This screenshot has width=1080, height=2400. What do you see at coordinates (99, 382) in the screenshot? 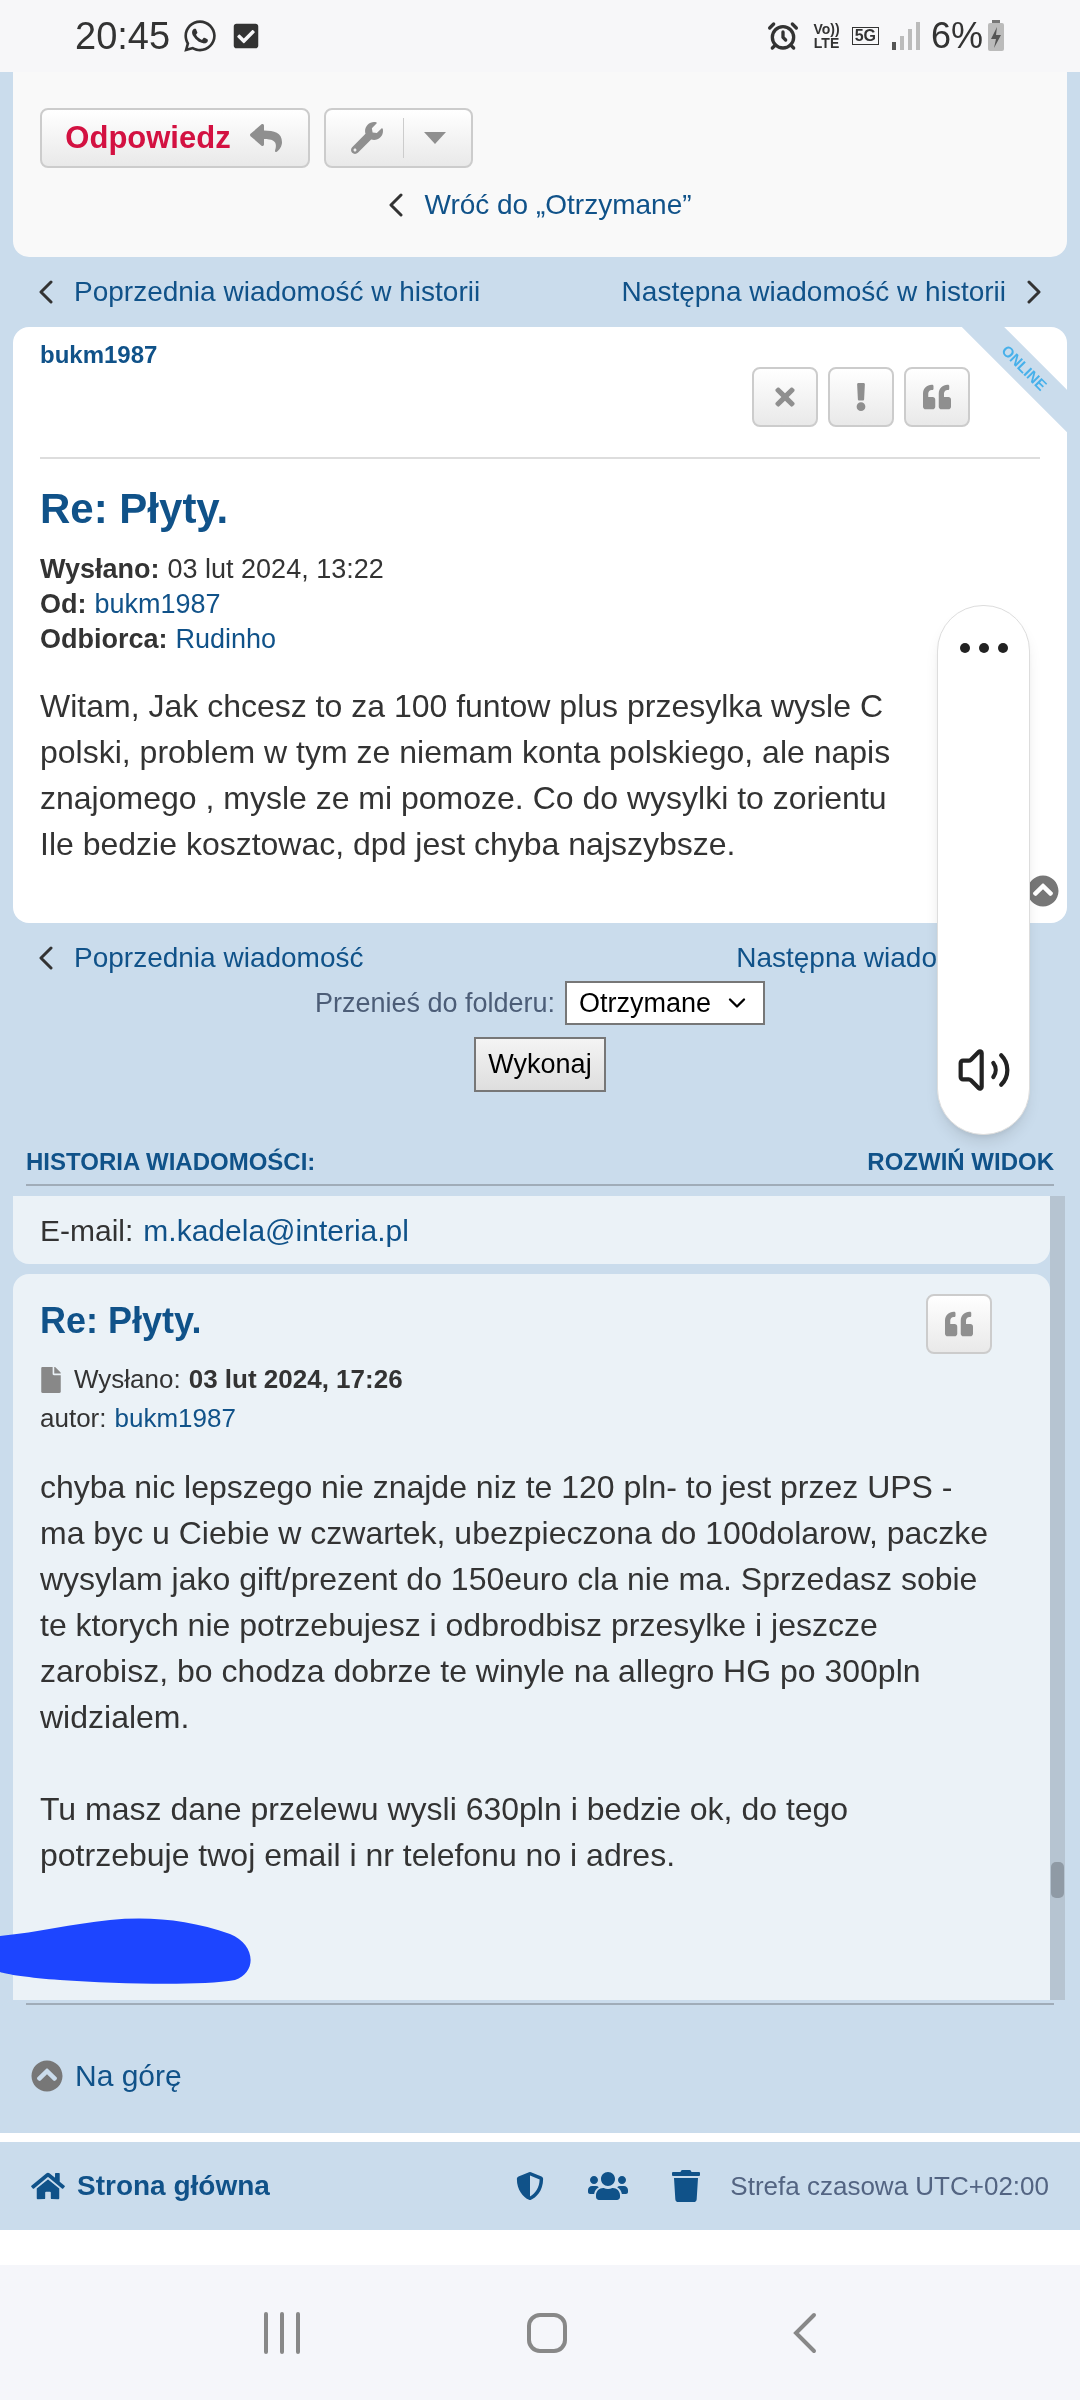
I see `author-name: bukm1987` at bounding box center [99, 382].